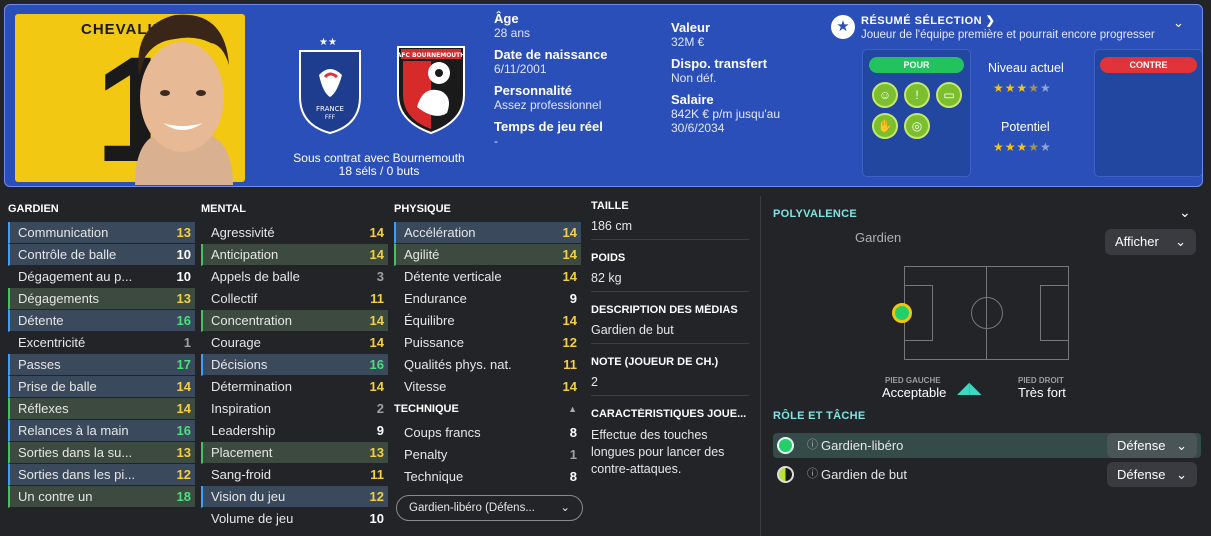 This screenshot has width=1211, height=536. I want to click on current-level-stars: ★★★★★, so click(1022, 88).